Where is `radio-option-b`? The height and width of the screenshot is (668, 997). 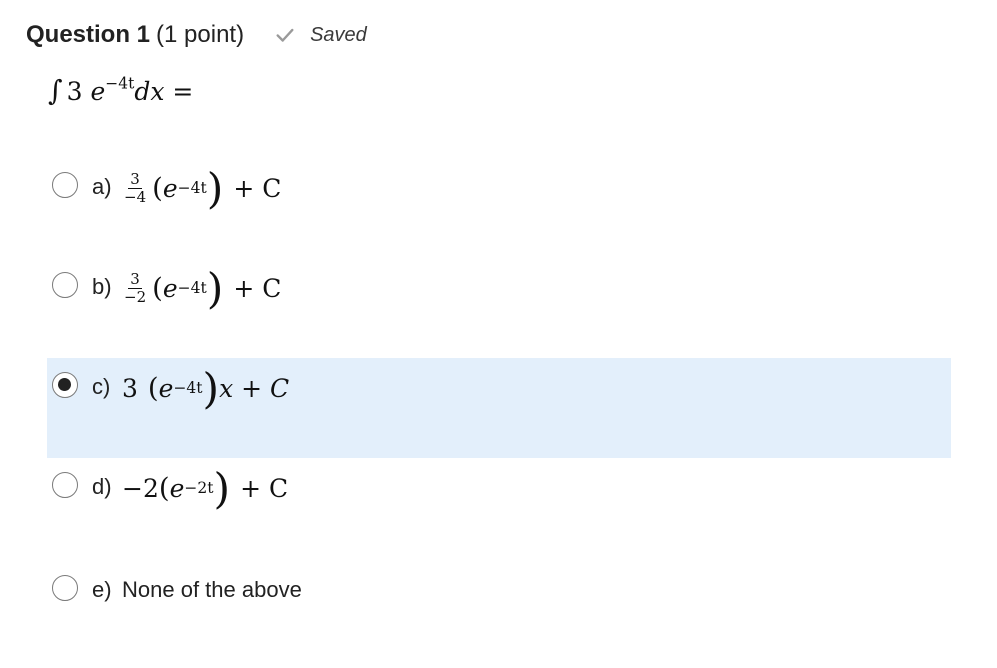 radio-option-b is located at coordinates (65, 285).